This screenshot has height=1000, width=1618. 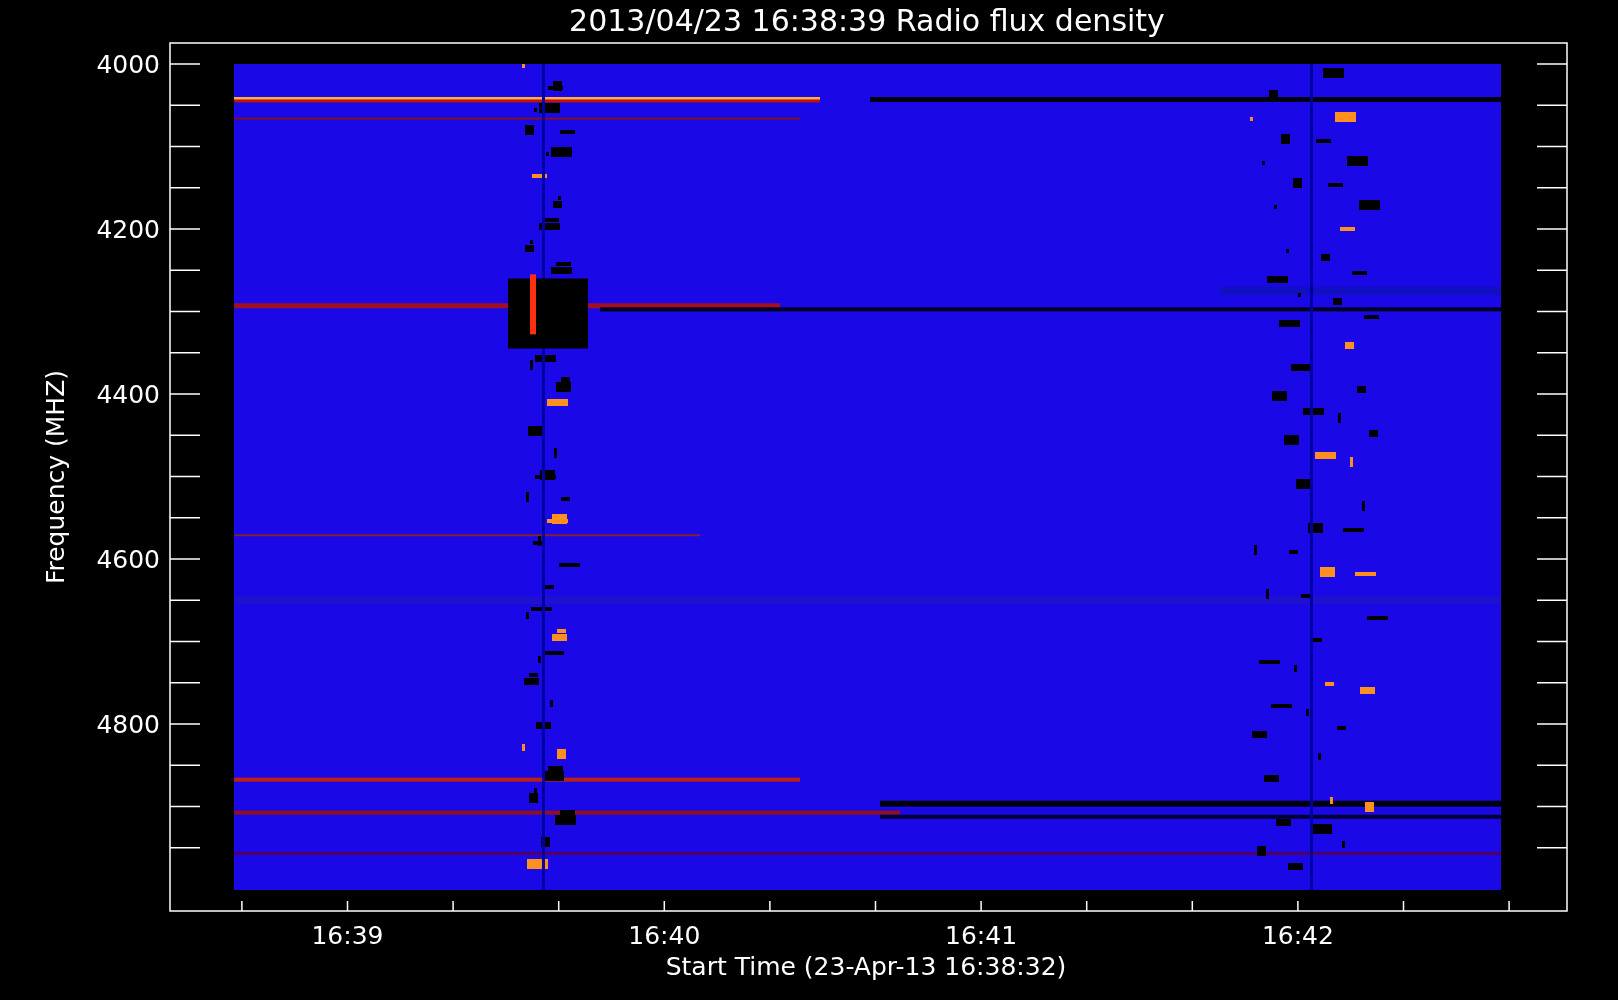 What do you see at coordinates (128, 394) in the screenshot?
I see `y-tick-label: 4400` at bounding box center [128, 394].